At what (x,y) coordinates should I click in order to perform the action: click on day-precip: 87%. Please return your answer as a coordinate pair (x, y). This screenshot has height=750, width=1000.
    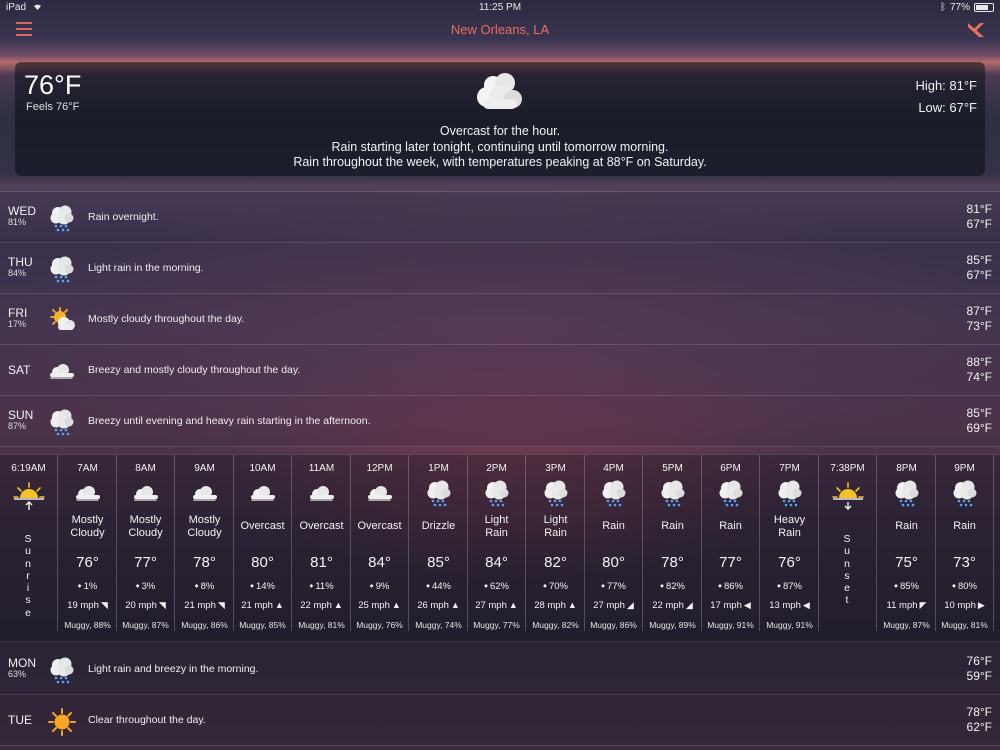
    Looking at the image, I should click on (17, 426).